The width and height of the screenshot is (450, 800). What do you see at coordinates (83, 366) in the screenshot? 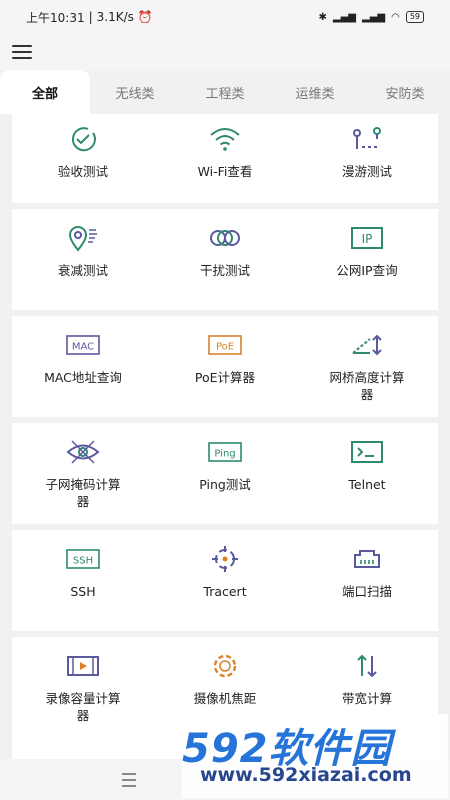
I see `tool-mac-lookup: MAC MAC地址查询` at bounding box center [83, 366].